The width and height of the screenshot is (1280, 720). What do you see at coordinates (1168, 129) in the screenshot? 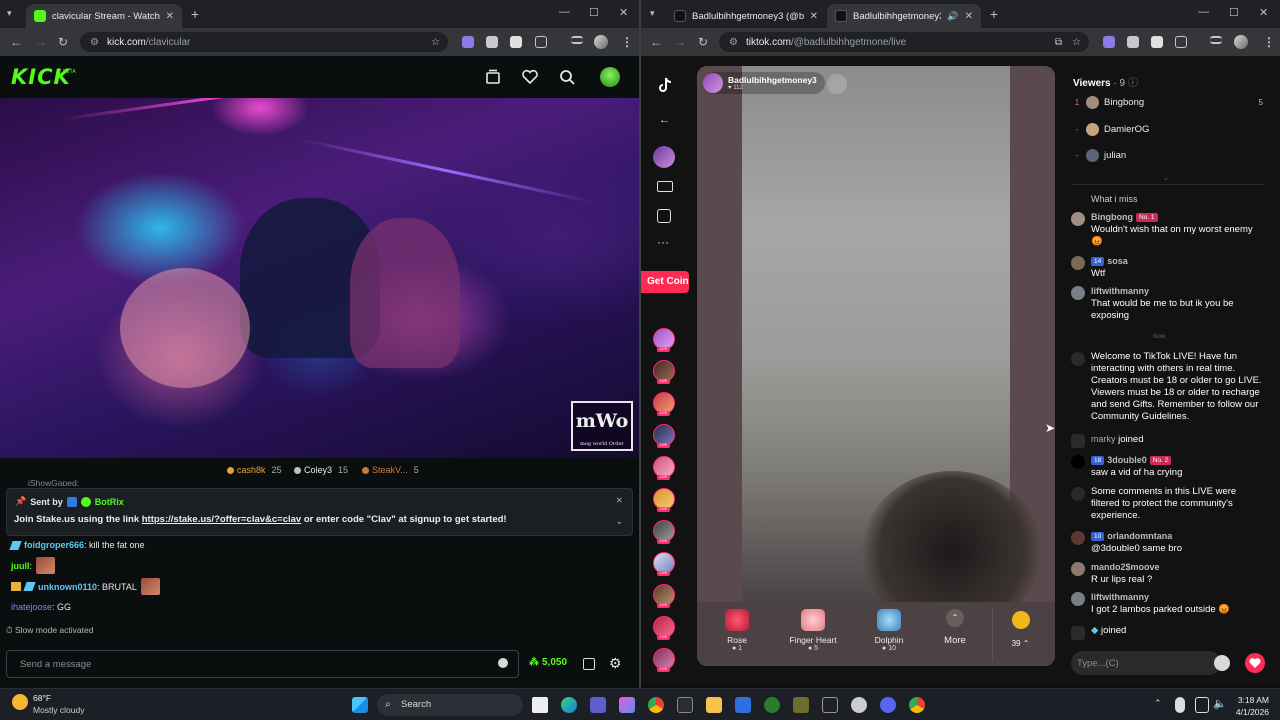
I see `top-viewer: - DamierOG` at bounding box center [1168, 129].